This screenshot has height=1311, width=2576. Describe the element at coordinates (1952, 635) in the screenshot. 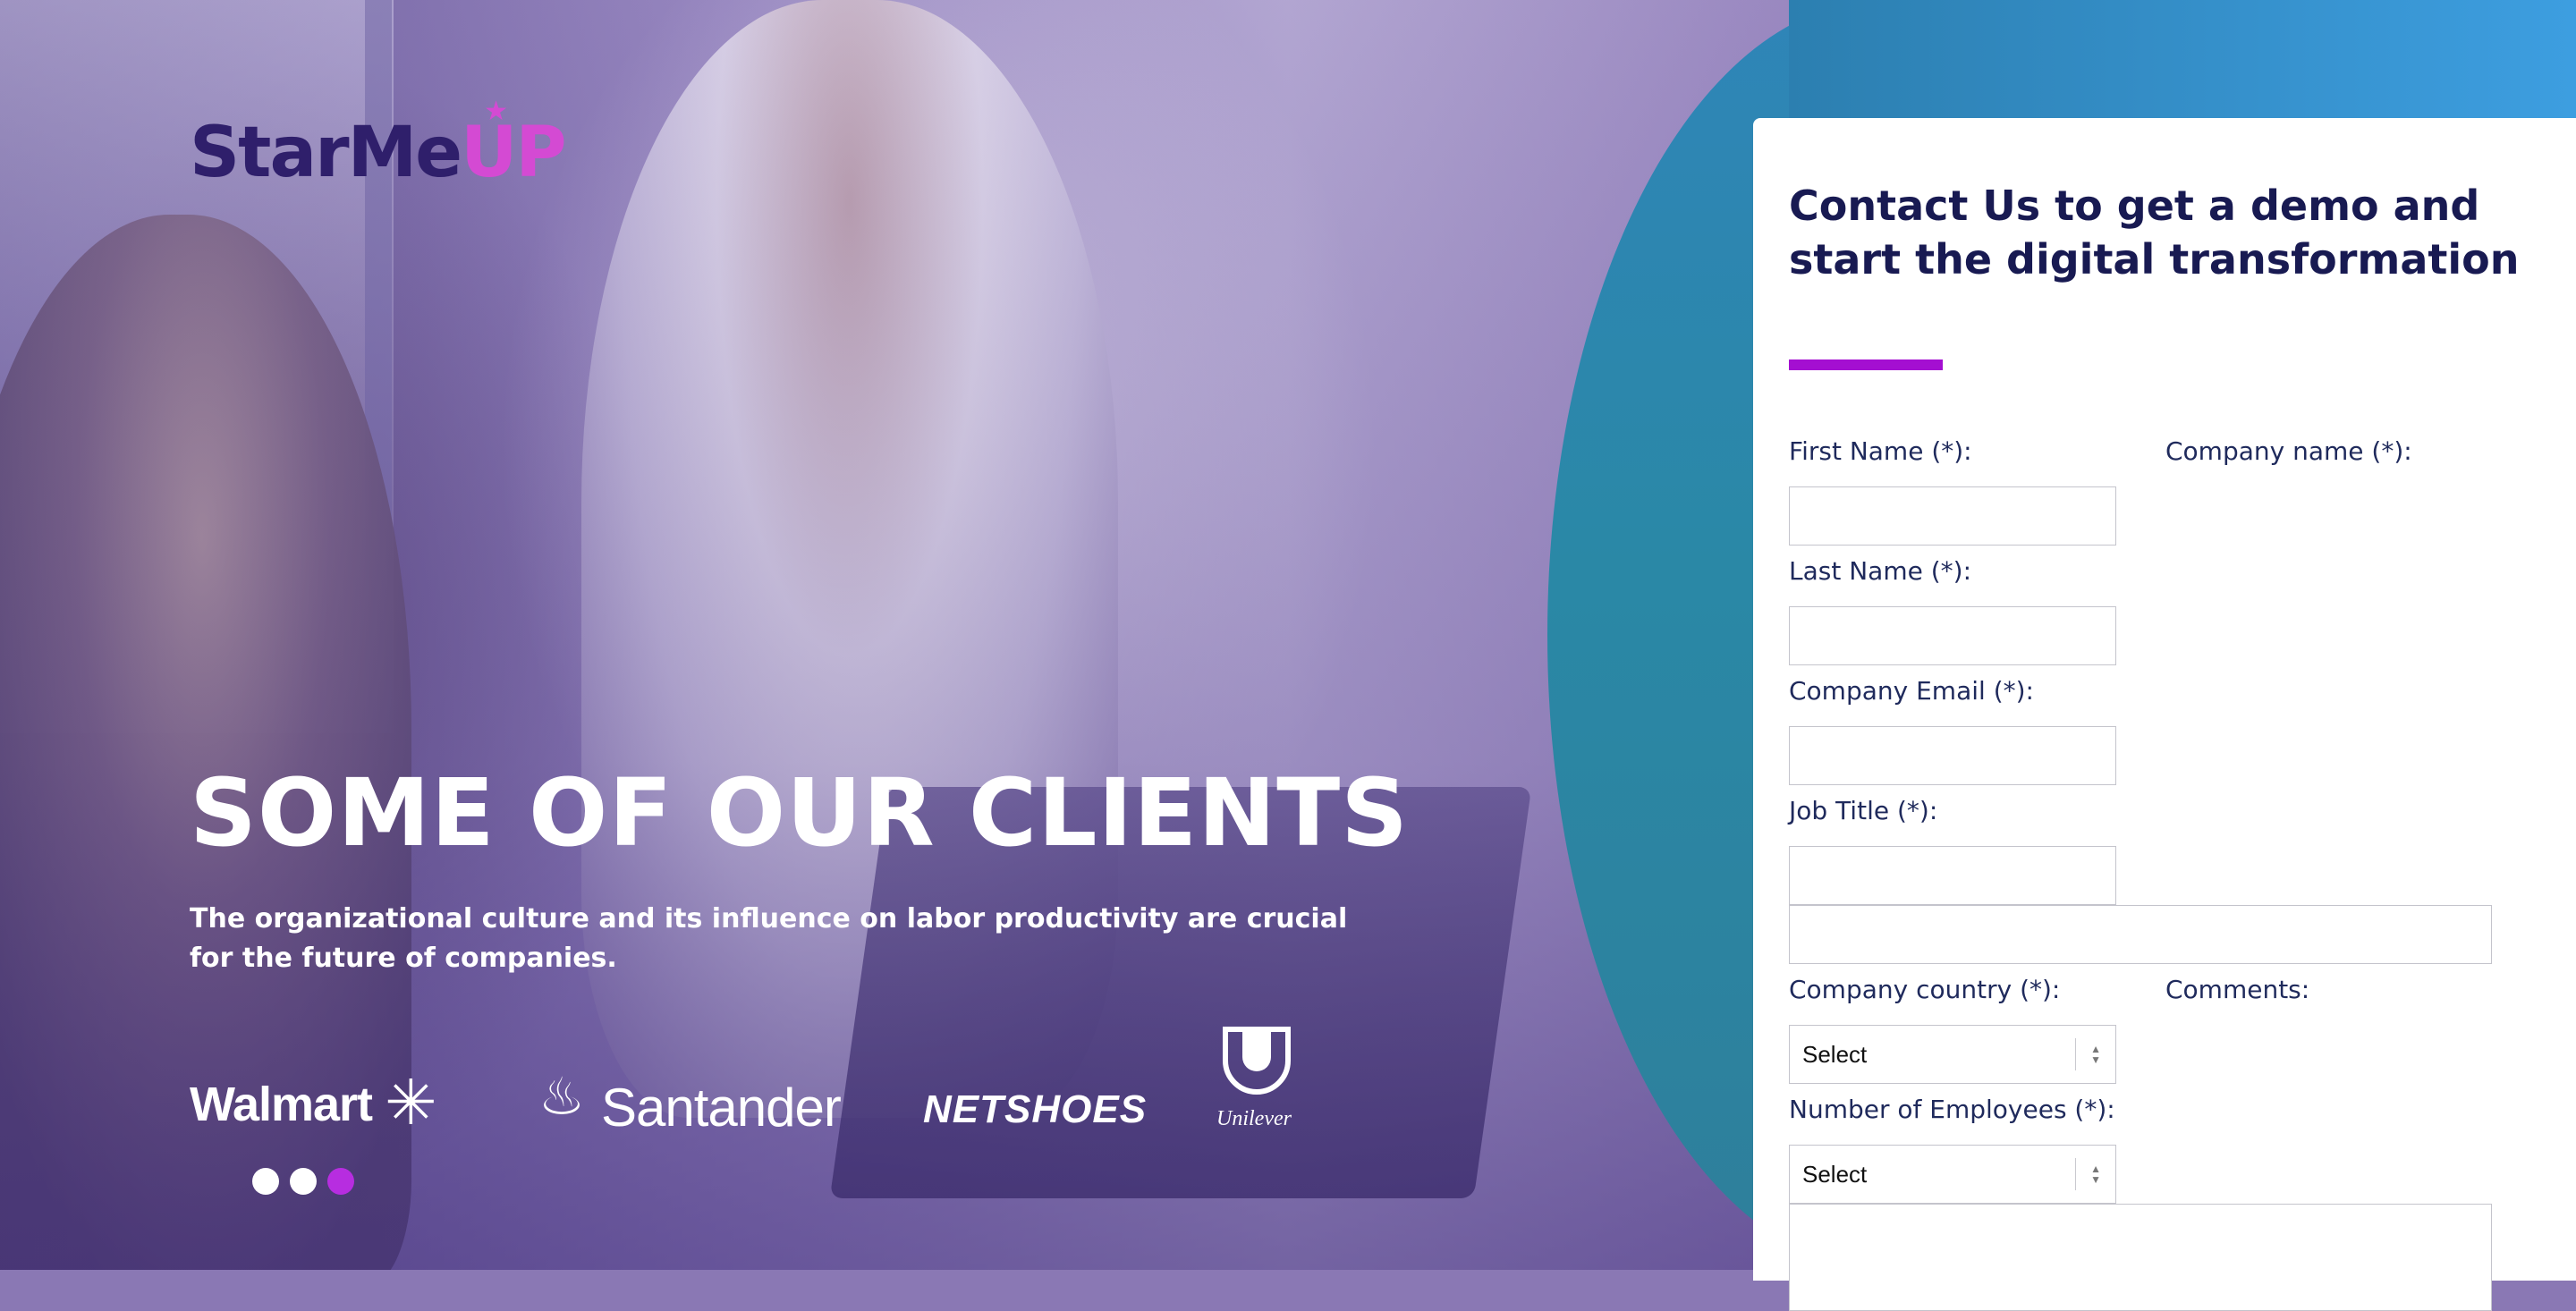

I see `last-name-input` at that location.